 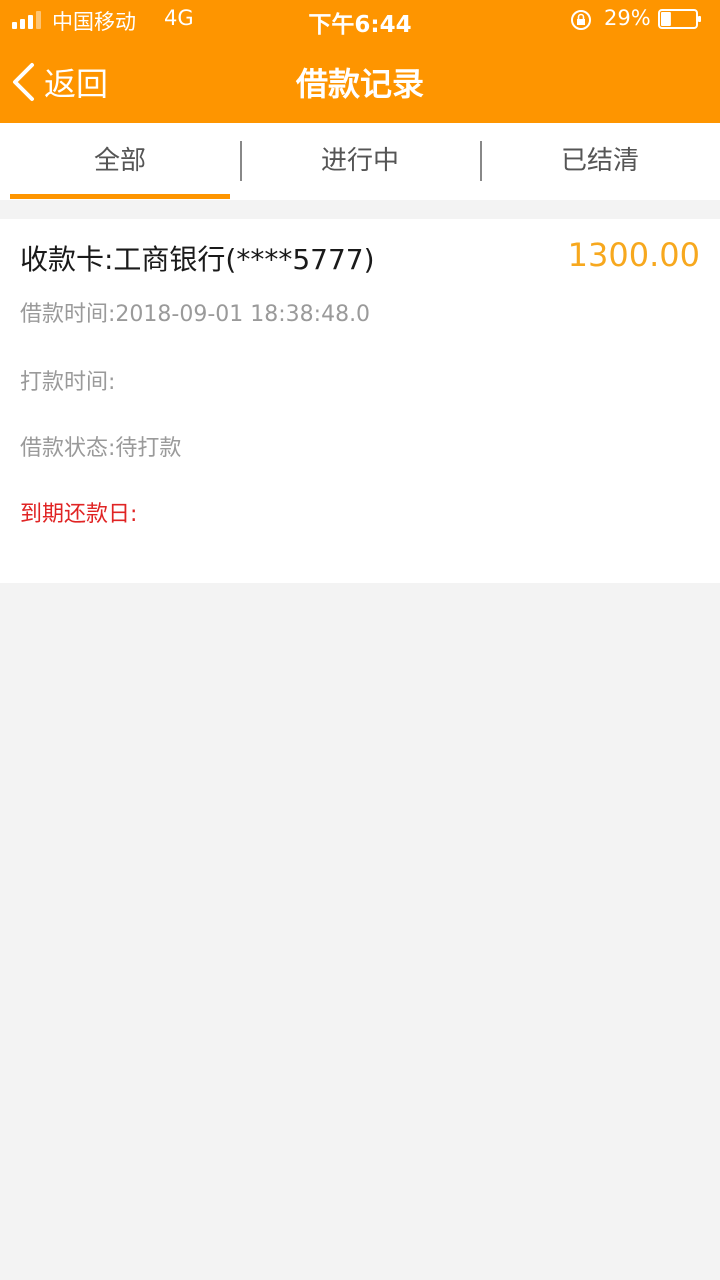 I want to click on due-date: 到期还款日:, so click(x=79, y=514).